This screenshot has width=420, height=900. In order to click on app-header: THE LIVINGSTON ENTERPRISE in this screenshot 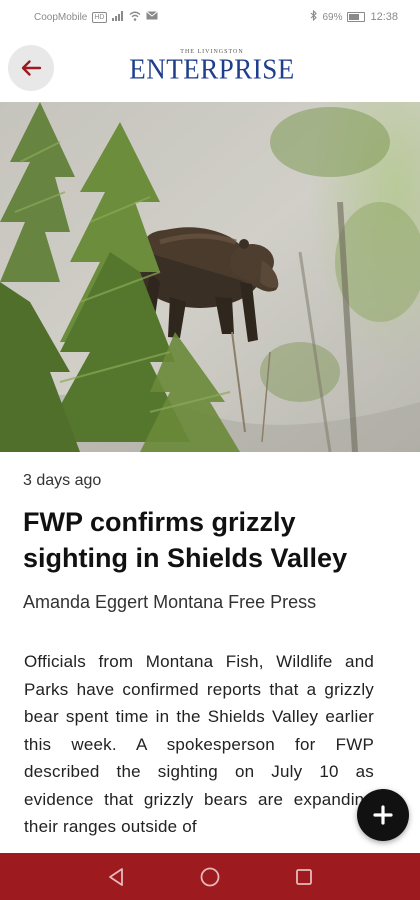, I will do `click(210, 68)`.